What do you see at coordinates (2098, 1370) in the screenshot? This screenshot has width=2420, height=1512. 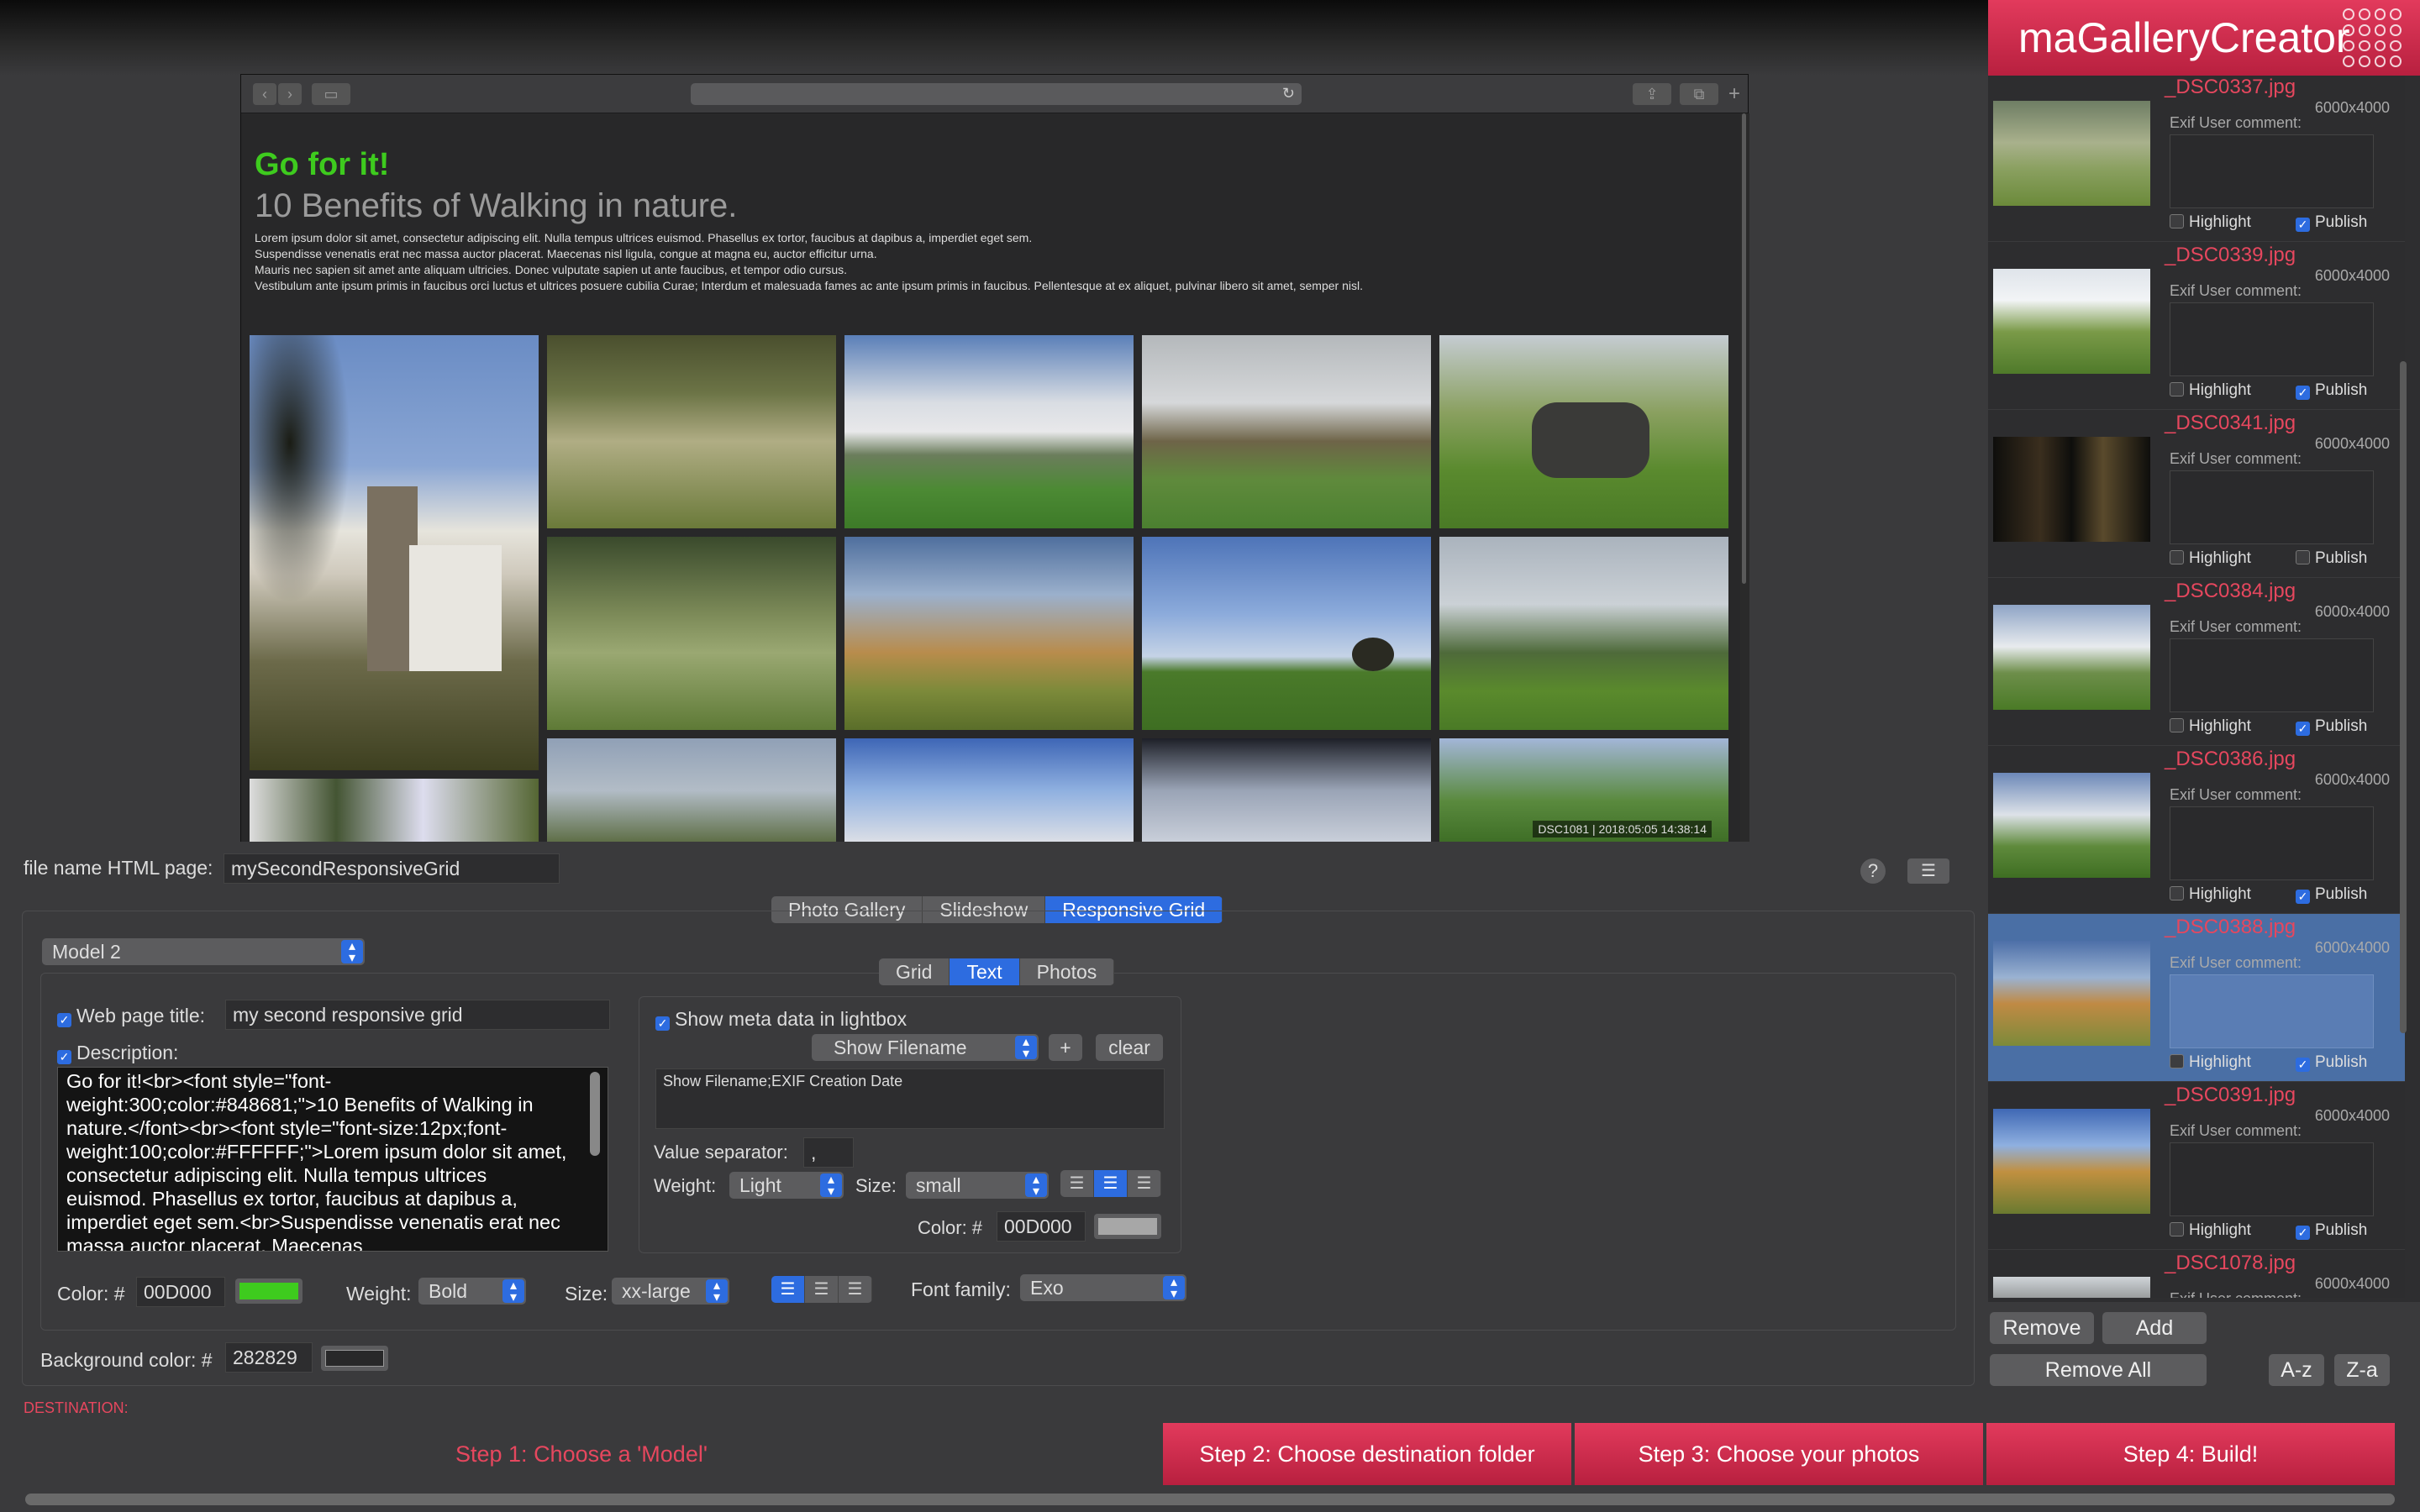 I see `remove-all-button: Remove All` at bounding box center [2098, 1370].